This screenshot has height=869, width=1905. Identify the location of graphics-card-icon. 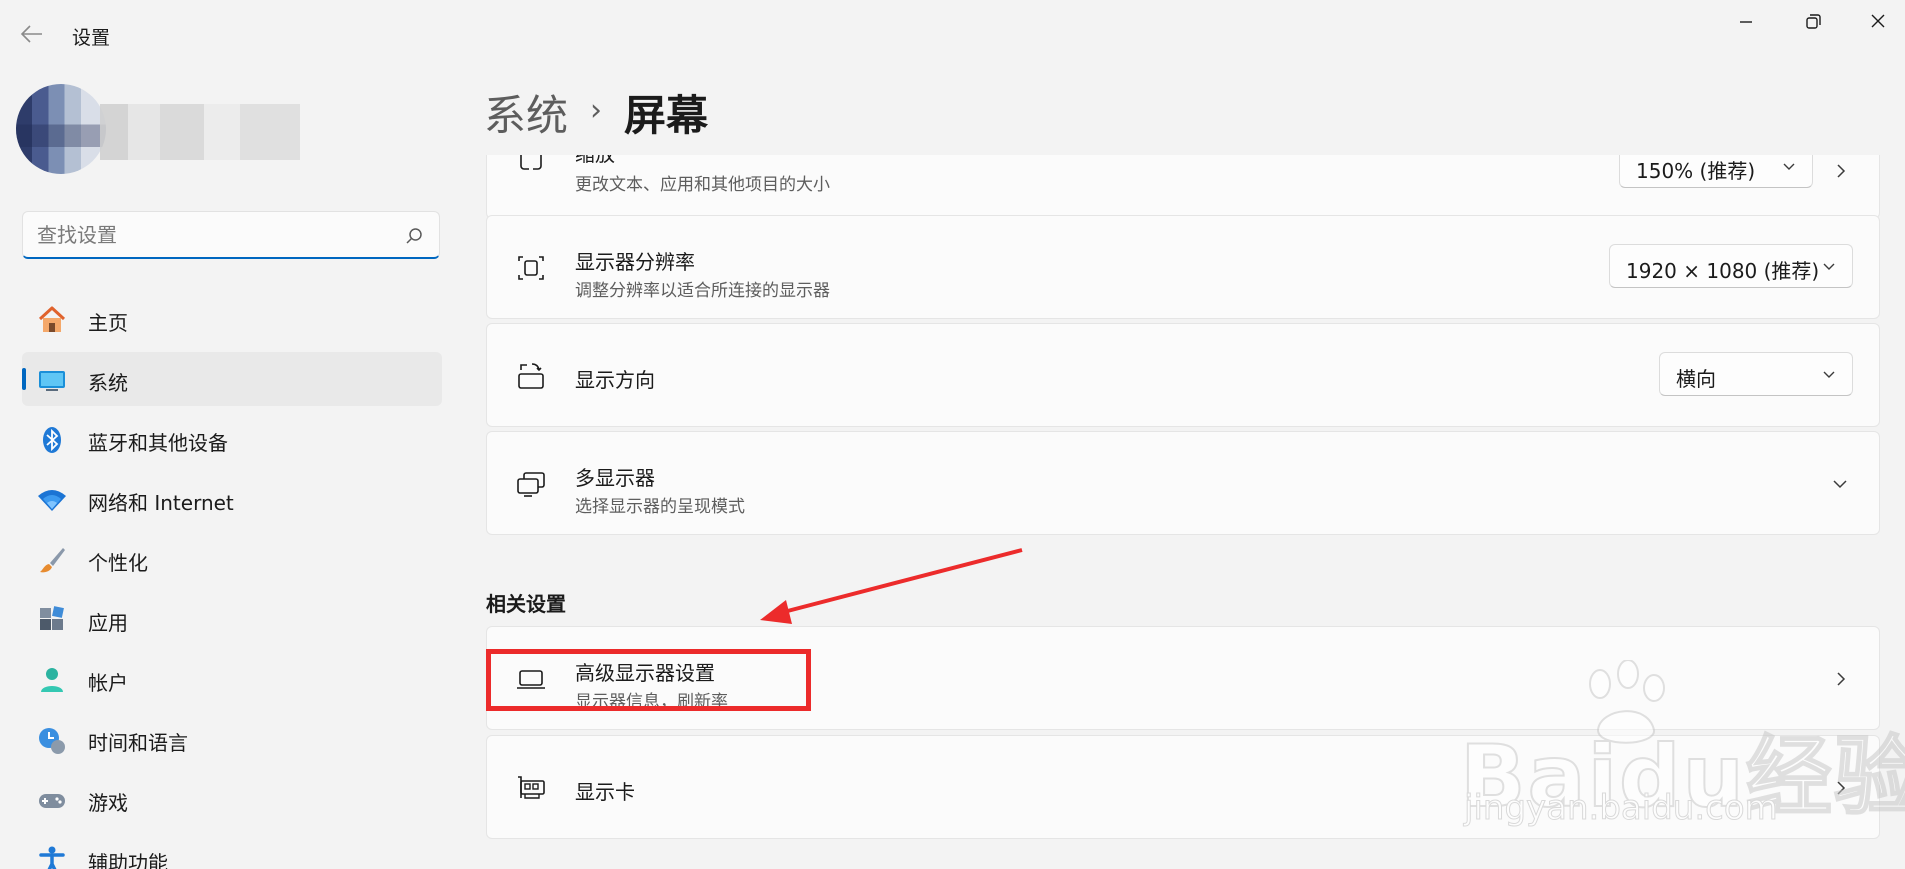
(531, 787).